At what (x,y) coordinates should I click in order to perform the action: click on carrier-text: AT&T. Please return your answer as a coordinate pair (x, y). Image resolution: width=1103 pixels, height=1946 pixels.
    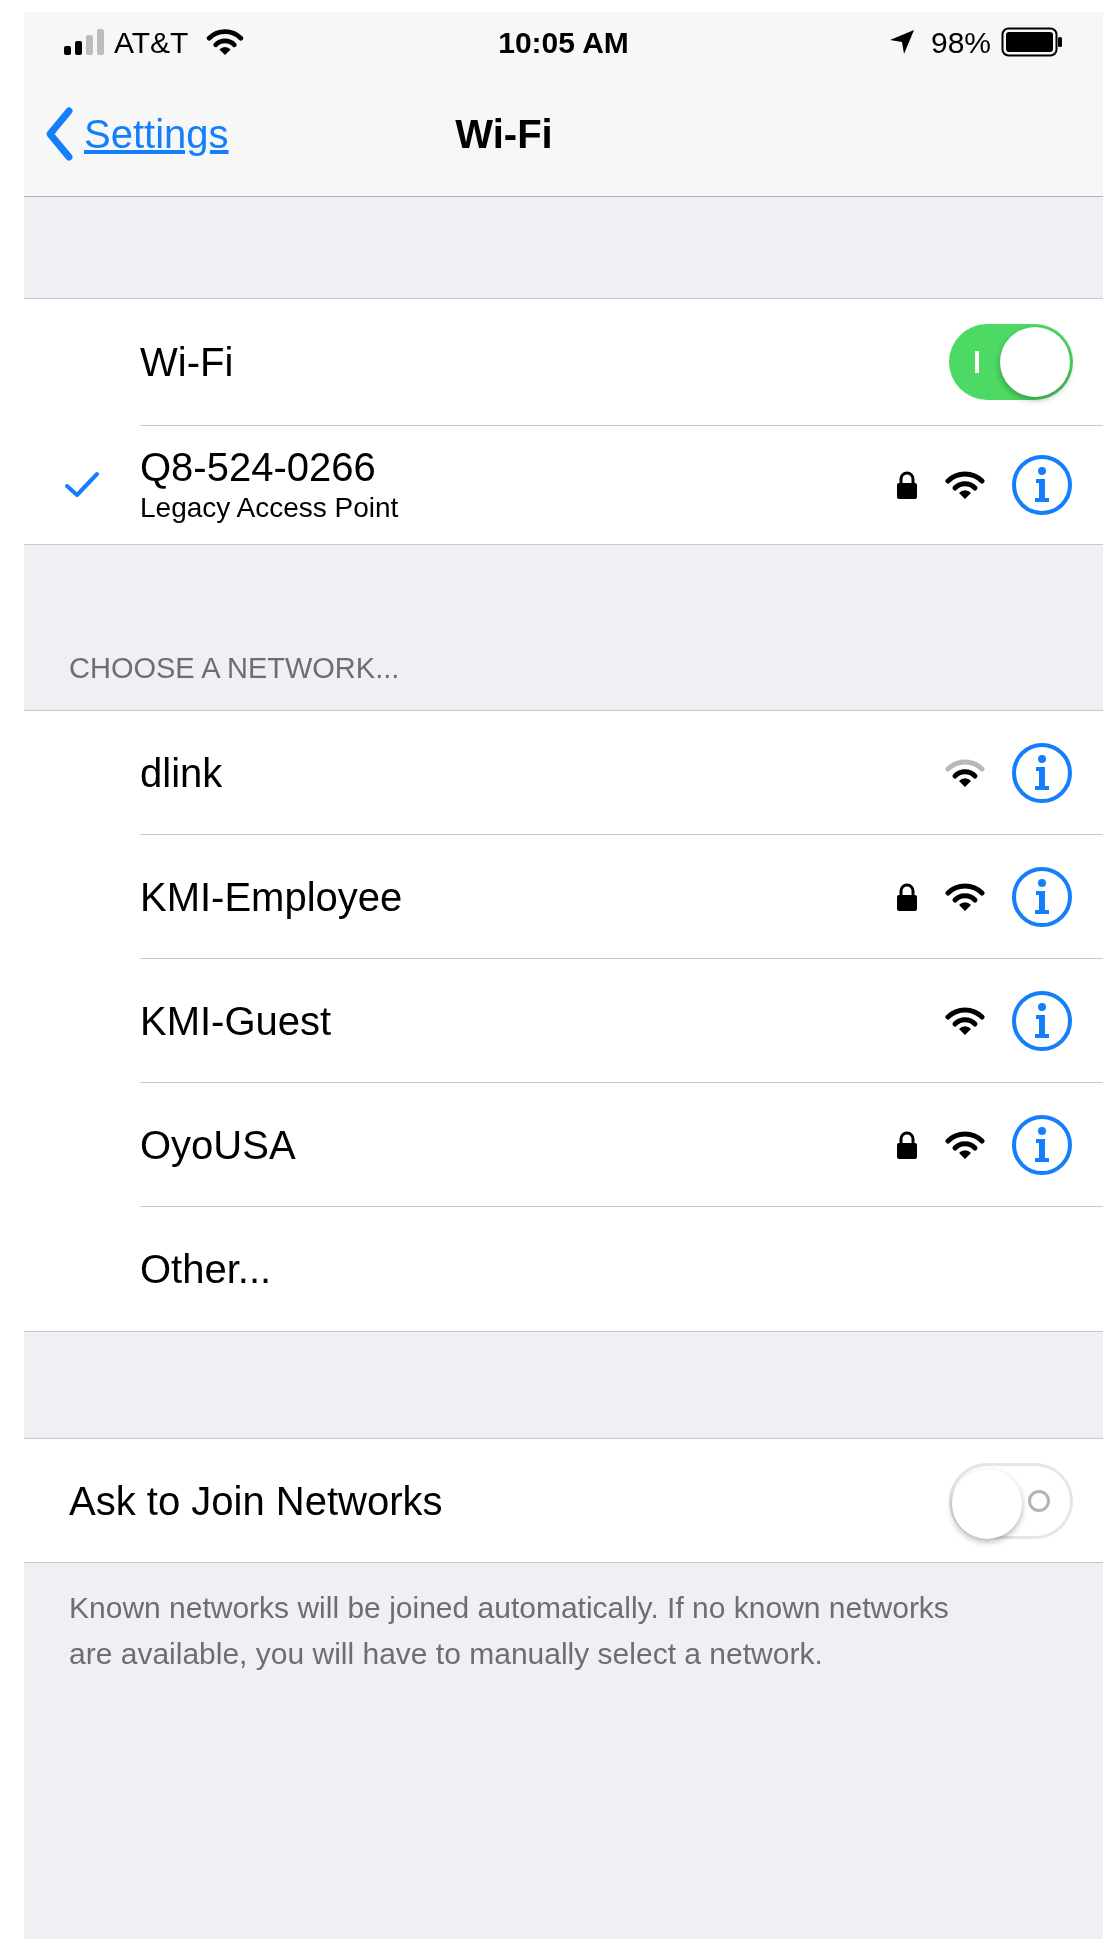
    Looking at the image, I should click on (151, 42).